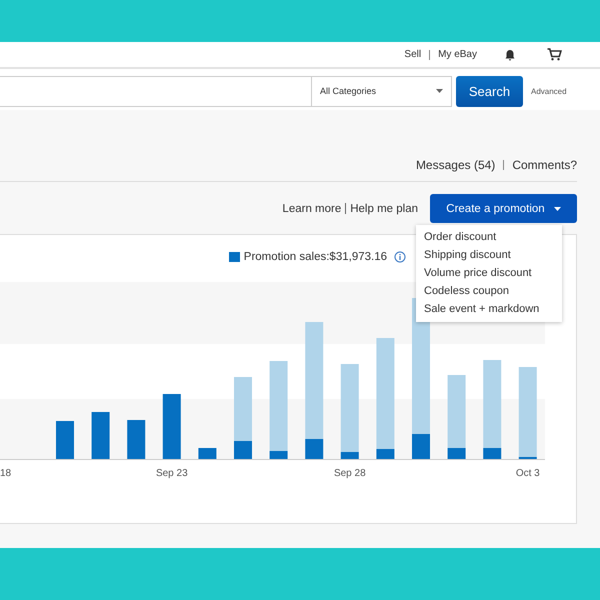  I want to click on learn-more-link: Learn more, so click(312, 208).